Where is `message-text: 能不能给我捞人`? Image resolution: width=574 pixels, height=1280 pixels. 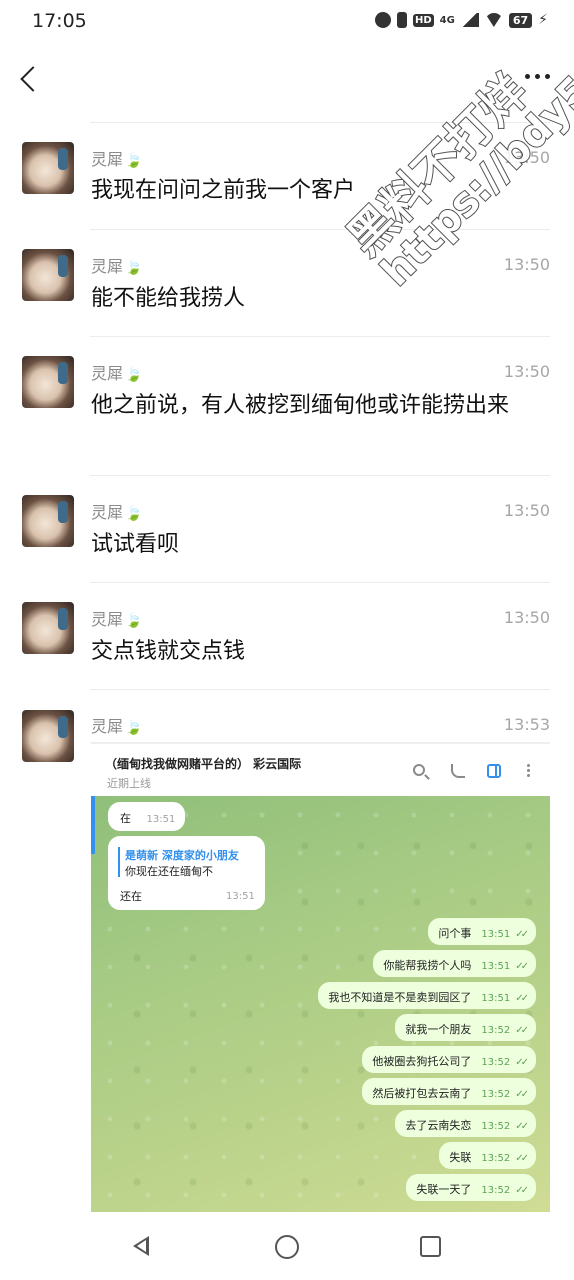
message-text: 能不能给我捞人 is located at coordinates (168, 298).